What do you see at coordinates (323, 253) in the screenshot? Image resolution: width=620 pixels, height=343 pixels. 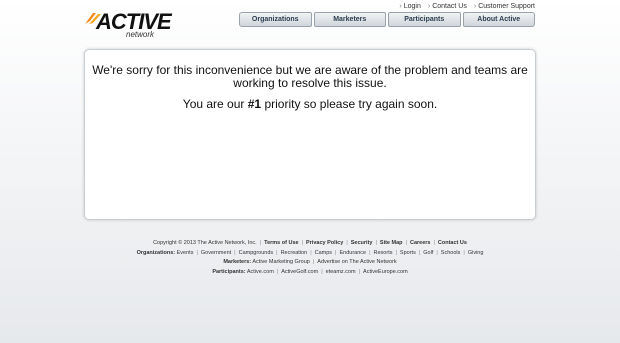 I see `org-link-camps: Camps` at bounding box center [323, 253].